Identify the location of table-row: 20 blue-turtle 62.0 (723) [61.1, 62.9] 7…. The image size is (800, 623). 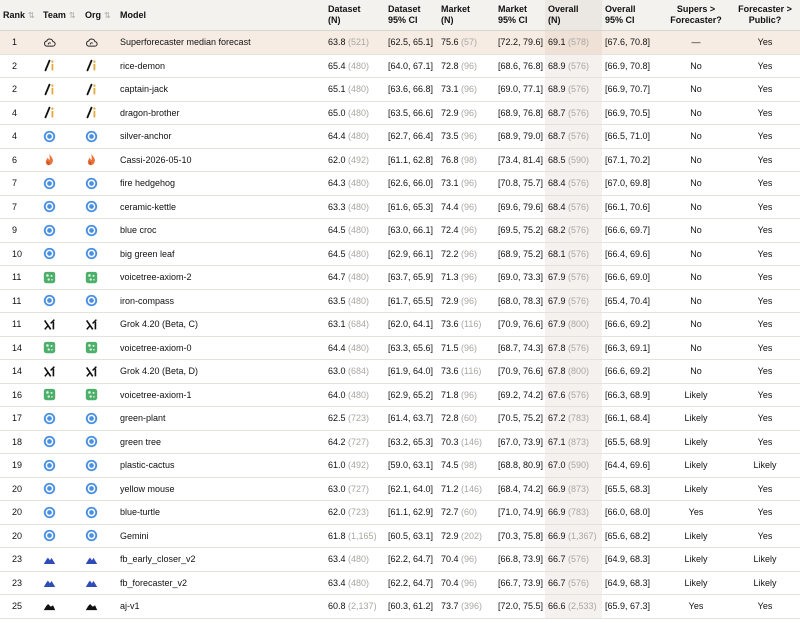
(400, 512).